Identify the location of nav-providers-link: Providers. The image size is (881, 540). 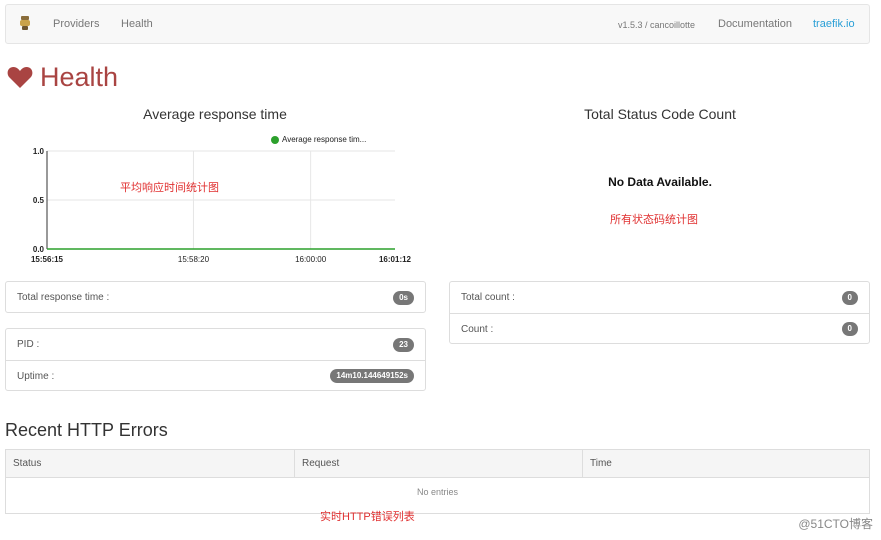
(76, 24).